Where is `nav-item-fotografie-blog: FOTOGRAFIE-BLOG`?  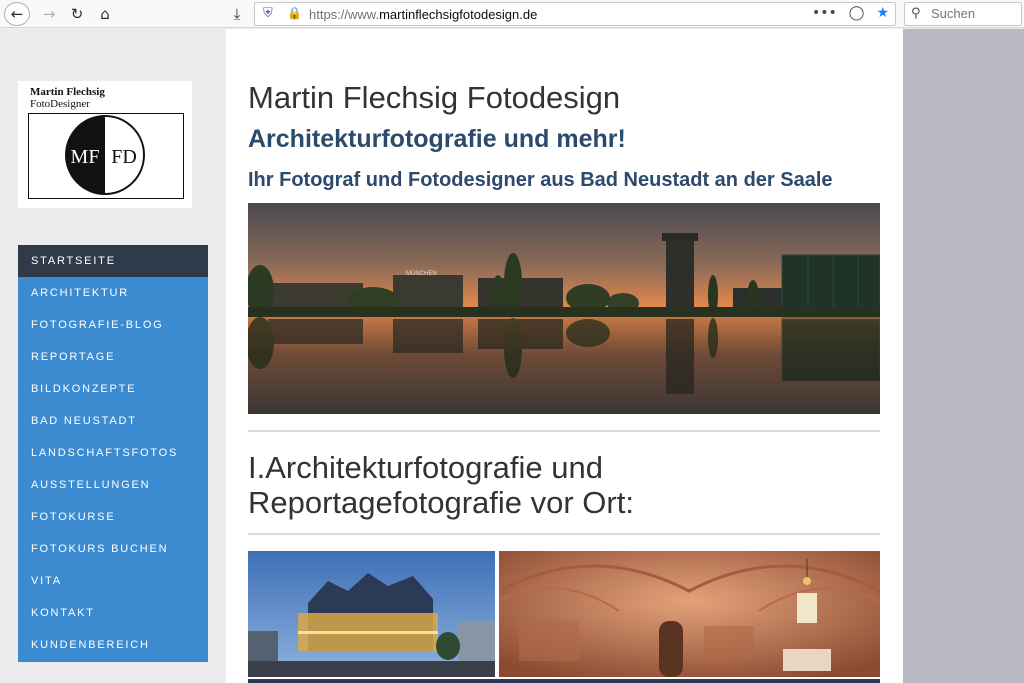 nav-item-fotografie-blog: FOTOGRAFIE-BLOG is located at coordinates (113, 325).